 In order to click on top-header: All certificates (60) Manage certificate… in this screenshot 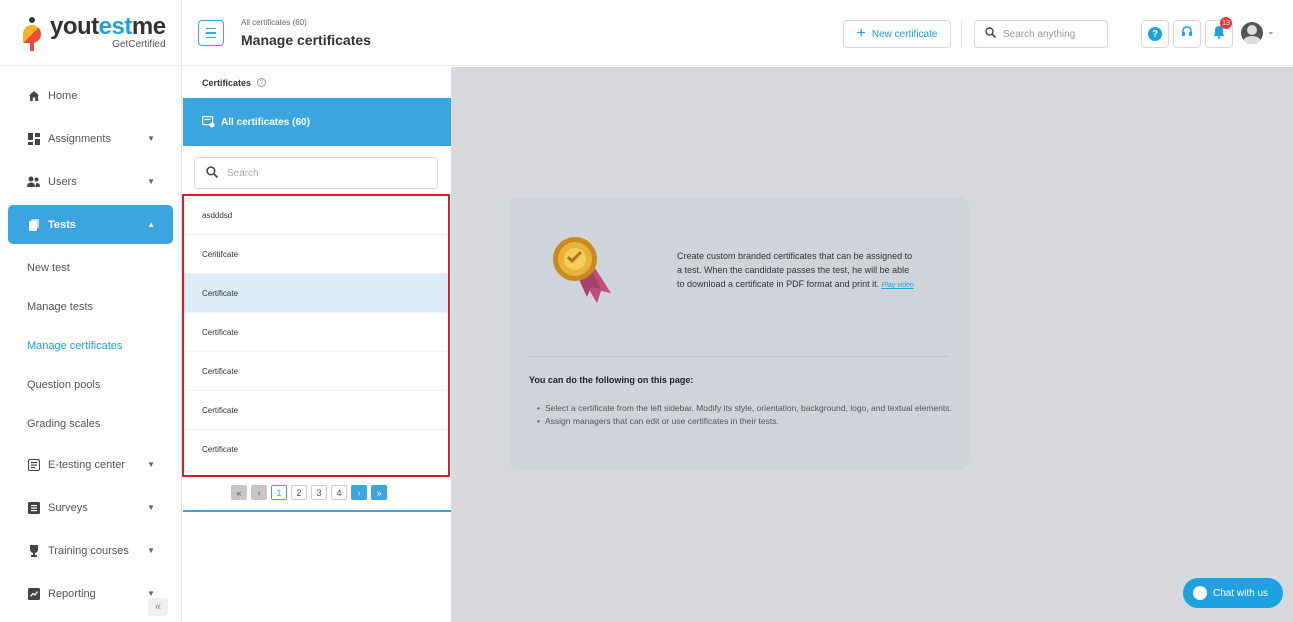, I will do `click(738, 33)`.